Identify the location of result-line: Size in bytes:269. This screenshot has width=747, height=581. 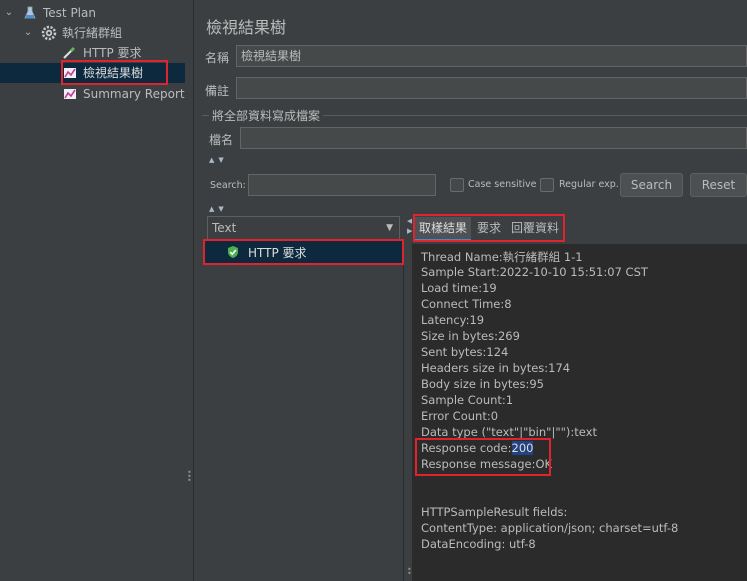
(470, 336).